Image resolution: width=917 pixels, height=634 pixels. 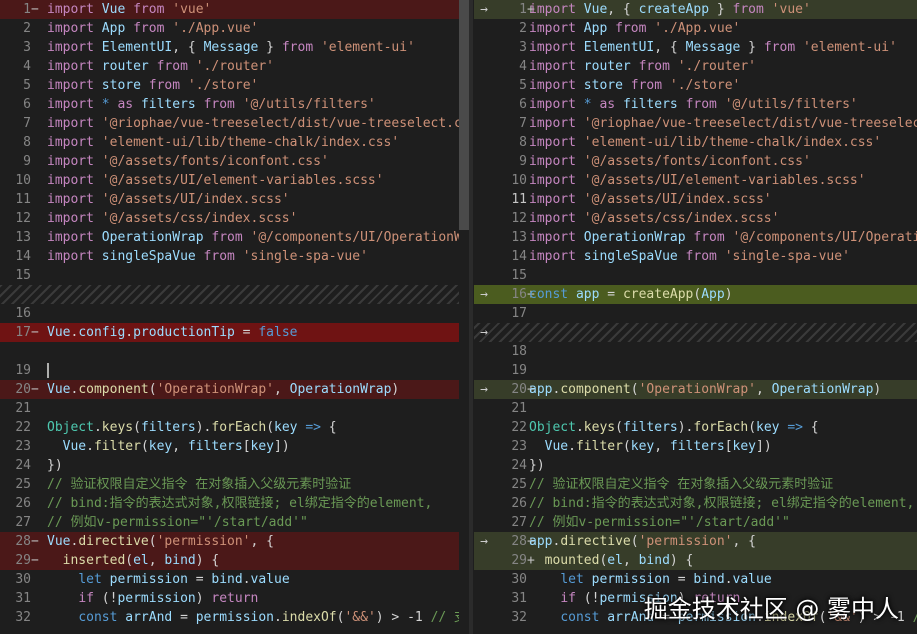 I want to click on code-token: =, so click(x=199, y=579).